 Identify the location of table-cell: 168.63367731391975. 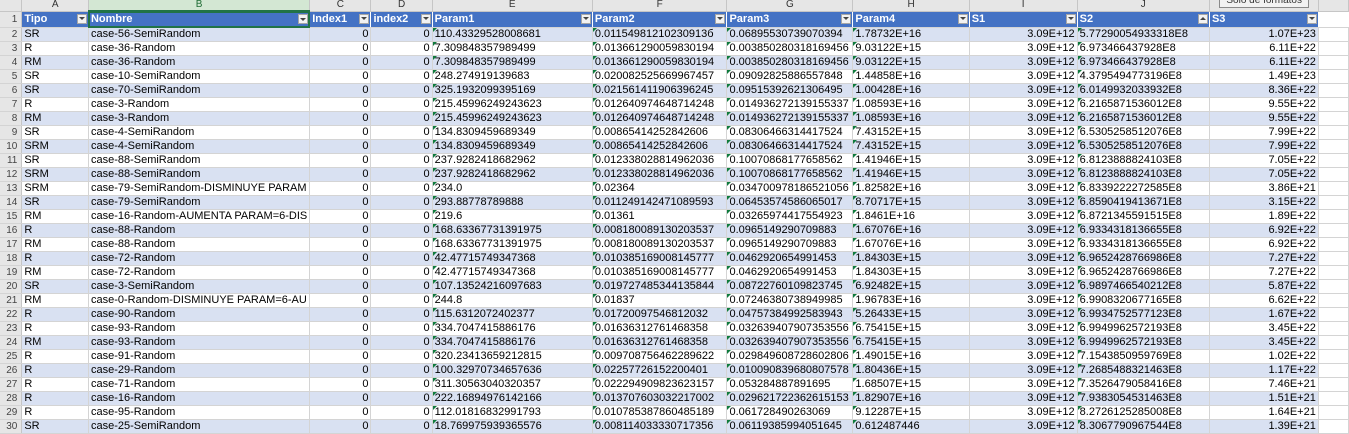
(512, 230).